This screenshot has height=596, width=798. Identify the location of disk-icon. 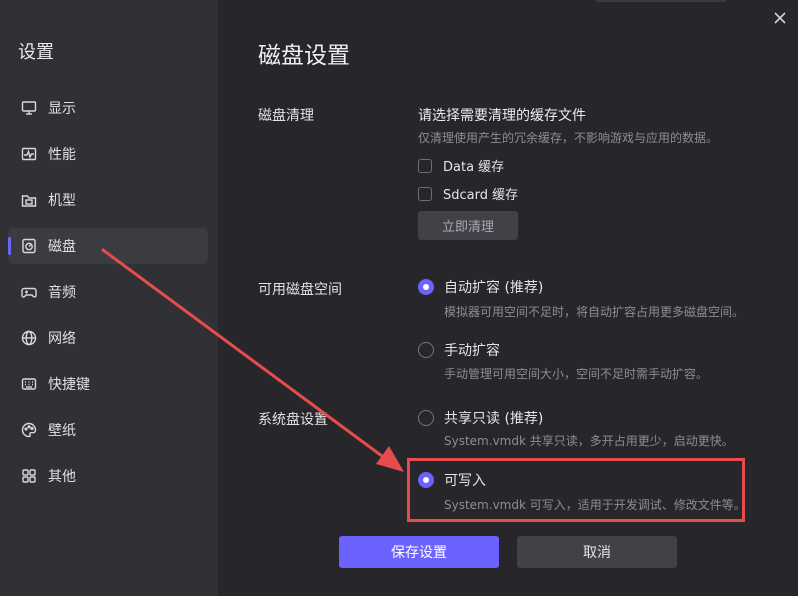
(29, 246).